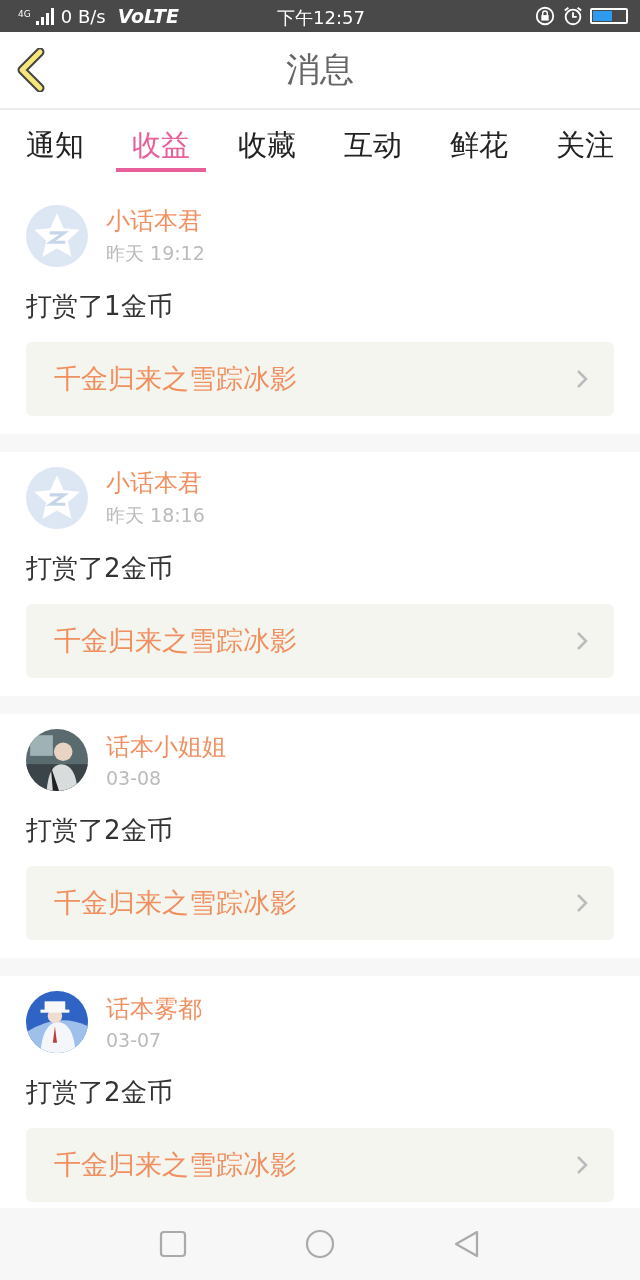 The width and height of the screenshot is (640, 1280). What do you see at coordinates (134, 1040) in the screenshot?
I see `message-time: 03-07` at bounding box center [134, 1040].